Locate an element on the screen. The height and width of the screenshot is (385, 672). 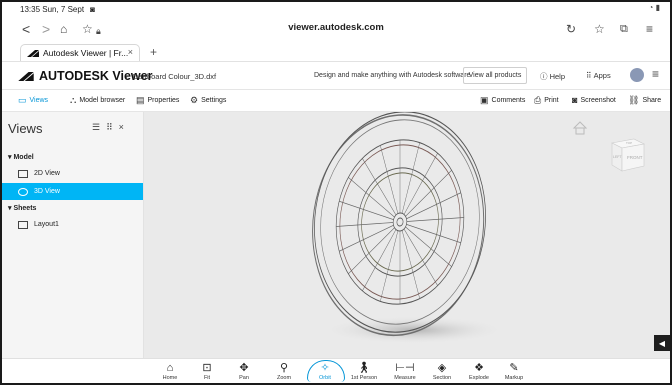
first-person-tool-button: 🚶︎ 1st Person is located at coordinates (364, 371).